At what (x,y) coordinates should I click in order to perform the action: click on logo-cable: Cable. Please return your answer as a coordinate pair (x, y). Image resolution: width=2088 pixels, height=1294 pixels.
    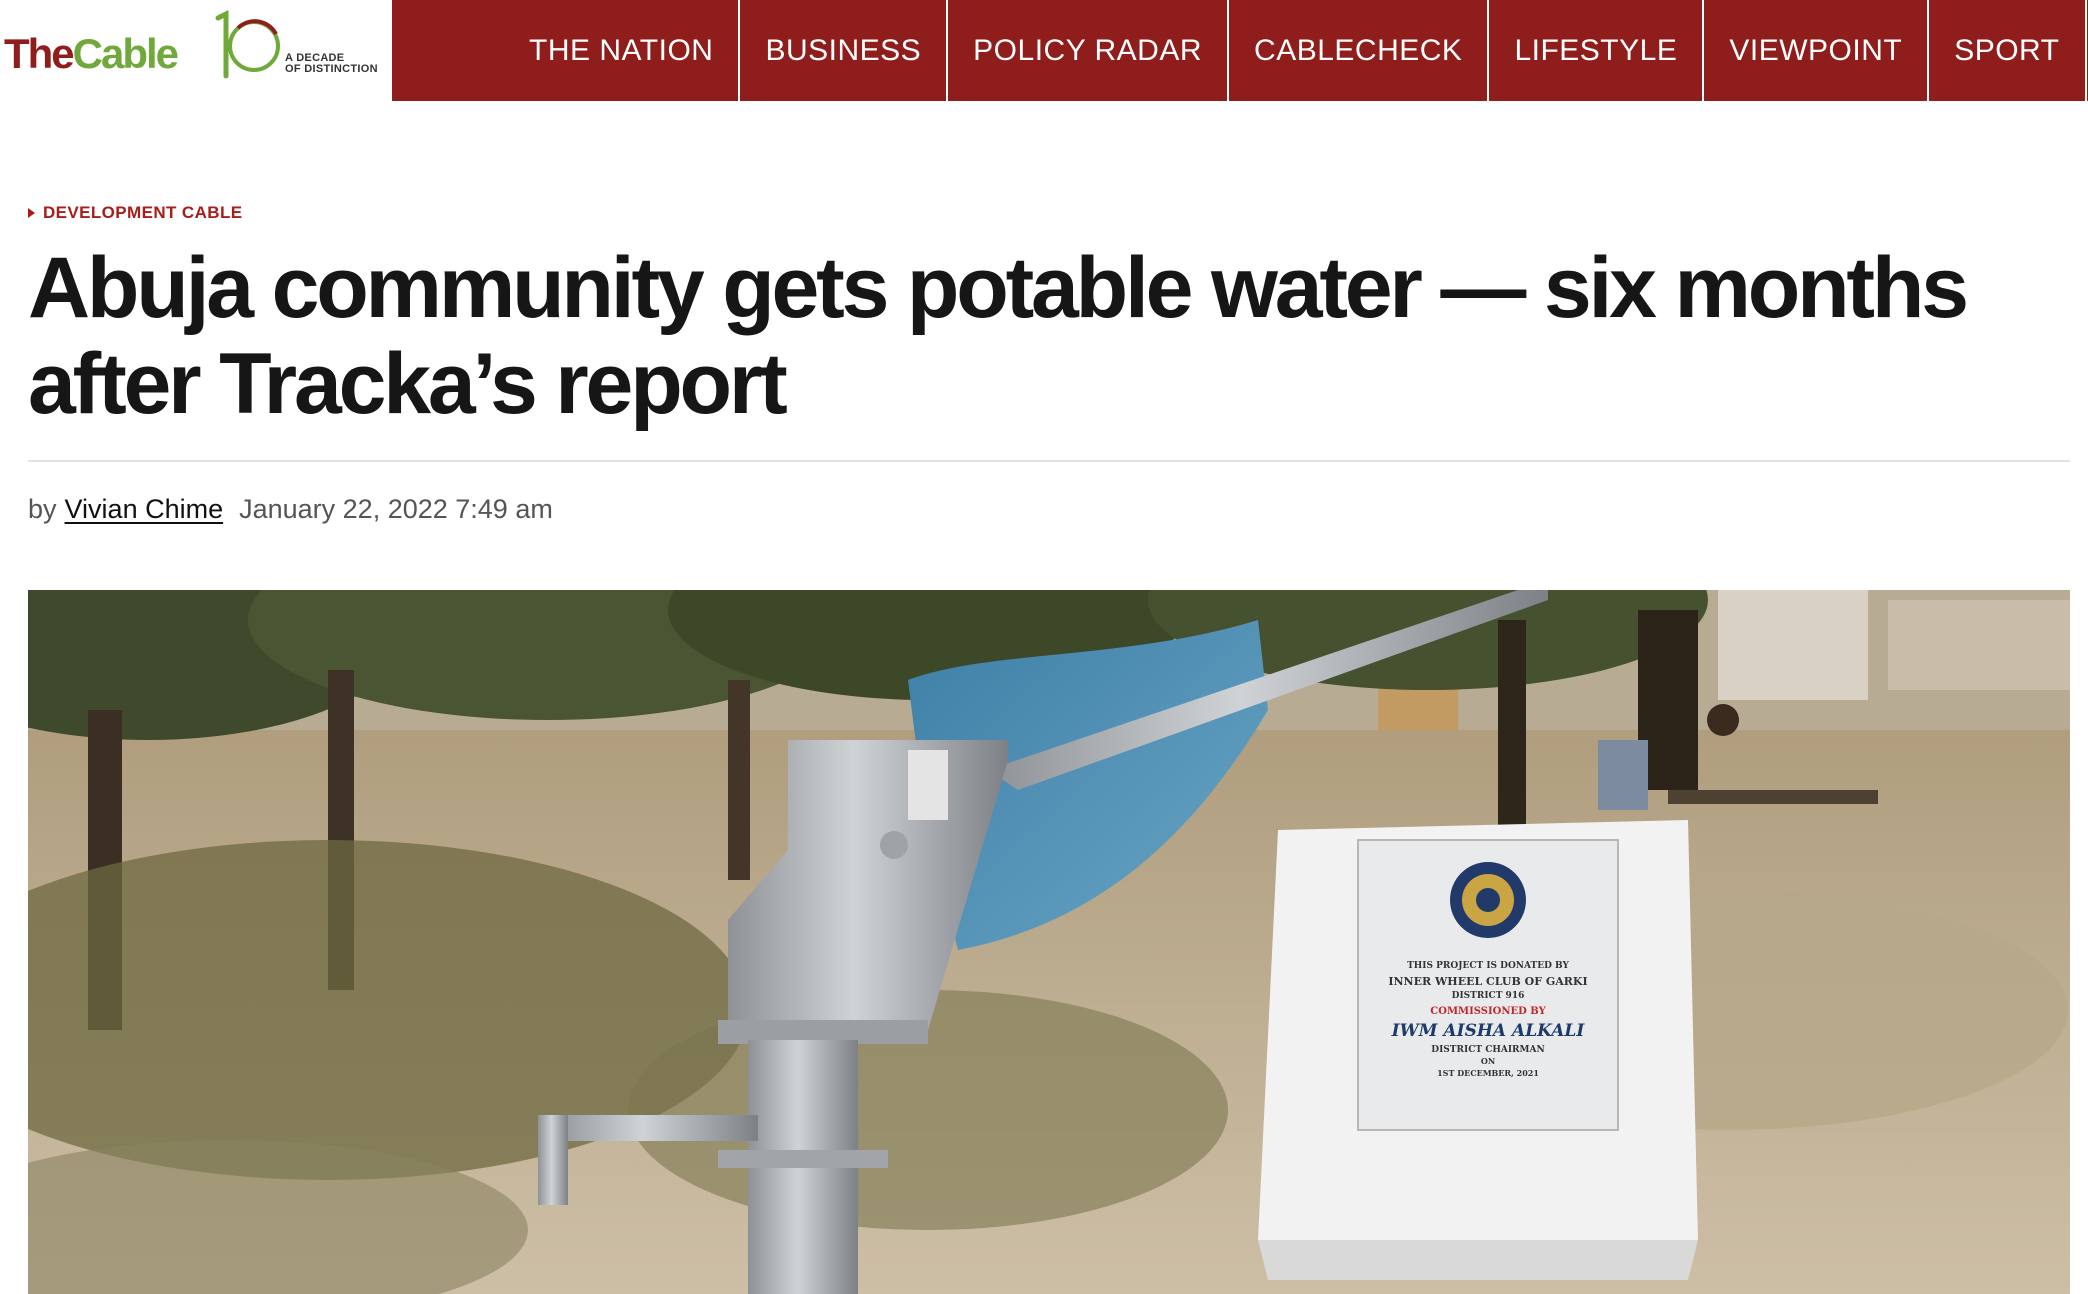
    Looking at the image, I should click on (125, 53).